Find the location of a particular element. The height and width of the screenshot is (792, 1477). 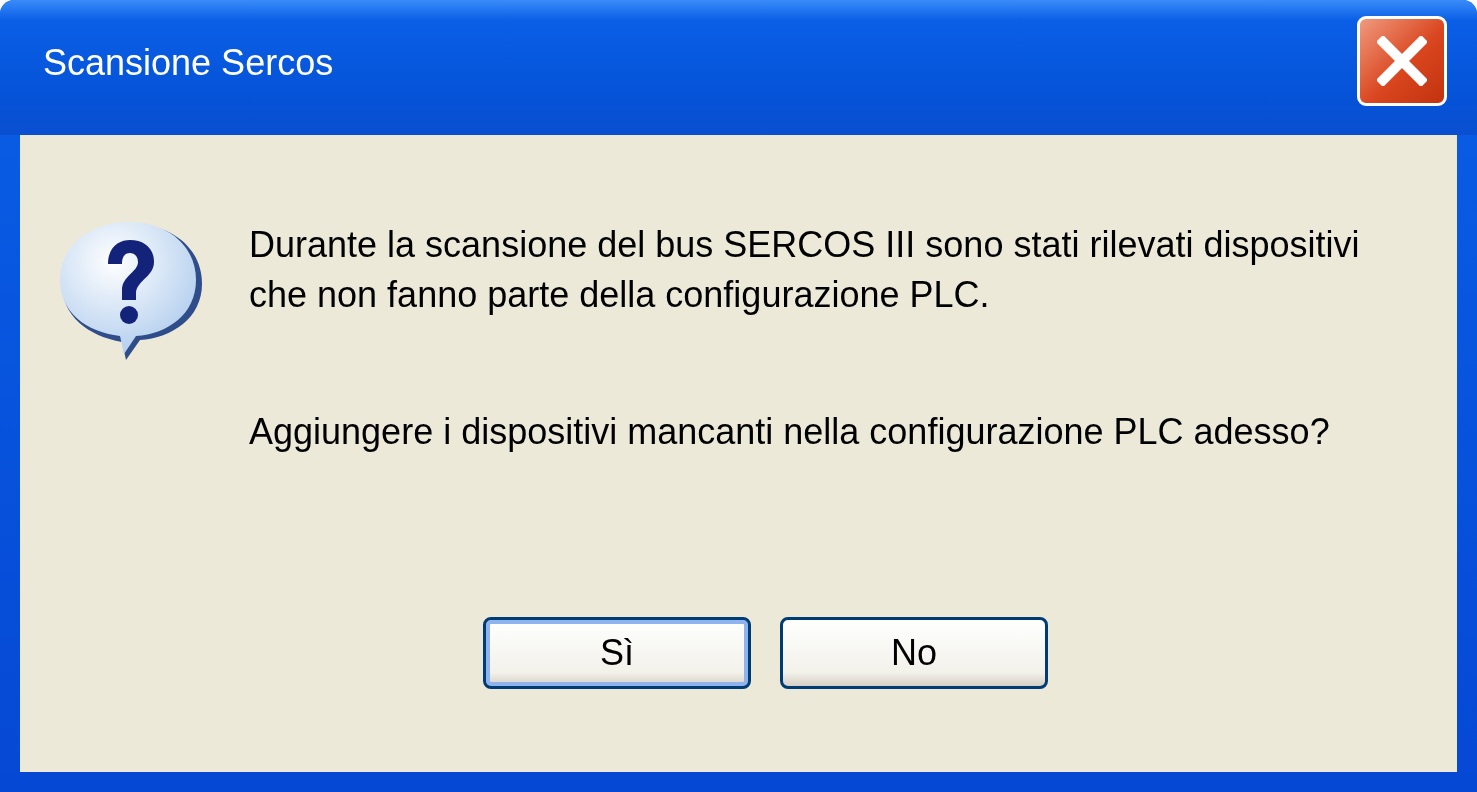

close-button is located at coordinates (1402, 60).